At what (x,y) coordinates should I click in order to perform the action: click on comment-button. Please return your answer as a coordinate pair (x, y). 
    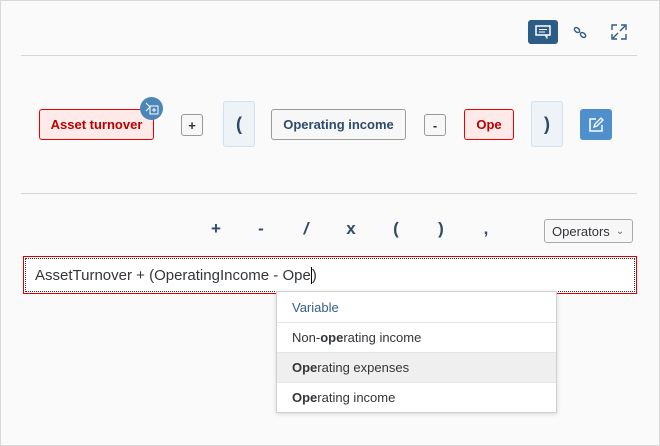
    Looking at the image, I should click on (543, 32).